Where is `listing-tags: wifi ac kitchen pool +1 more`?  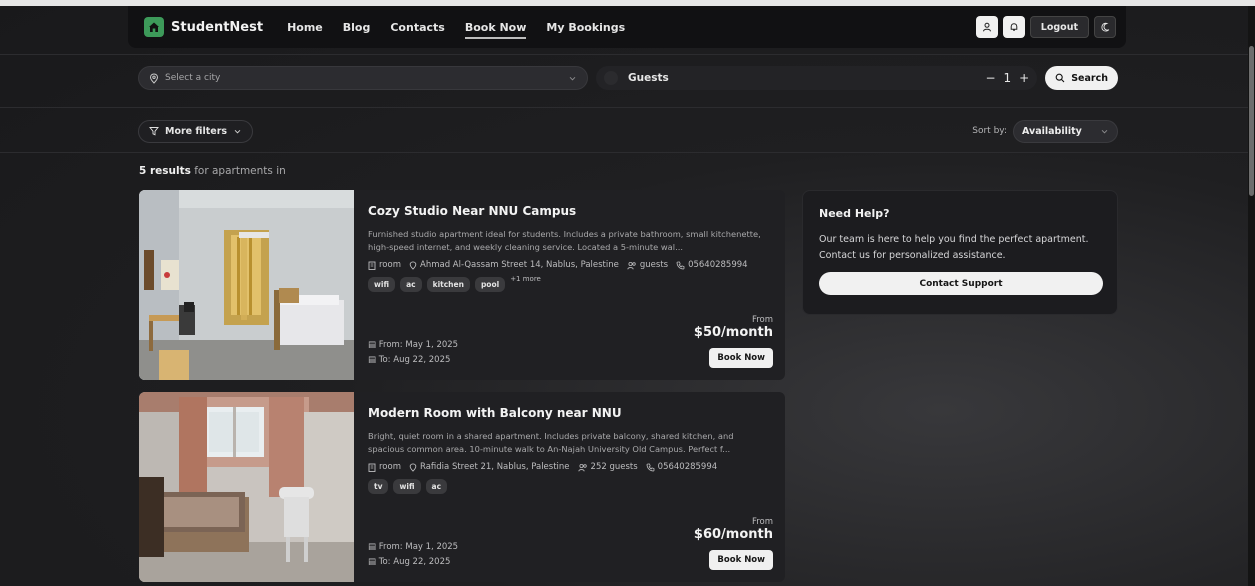
listing-tags: wifi ac kitchen pool +1 more is located at coordinates (569, 283).